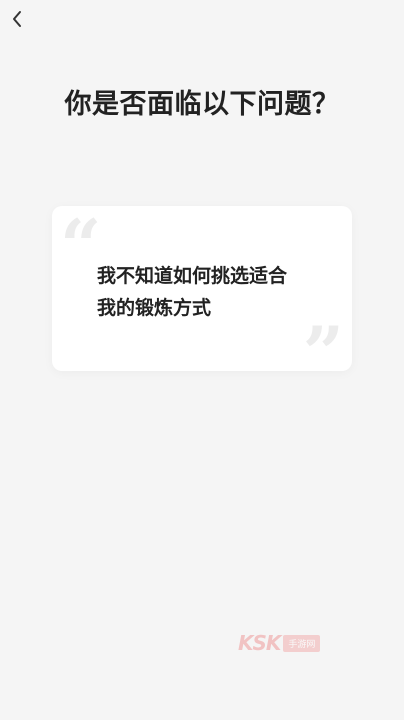  Describe the element at coordinates (81, 245) in the screenshot. I see `open-quote-icon: “` at that location.